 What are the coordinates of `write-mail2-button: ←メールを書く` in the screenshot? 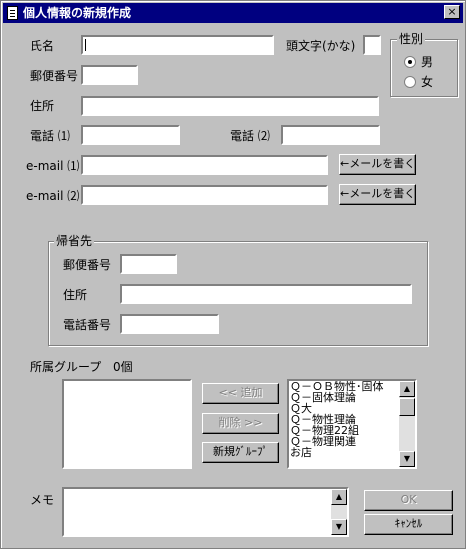 It's located at (377, 194).